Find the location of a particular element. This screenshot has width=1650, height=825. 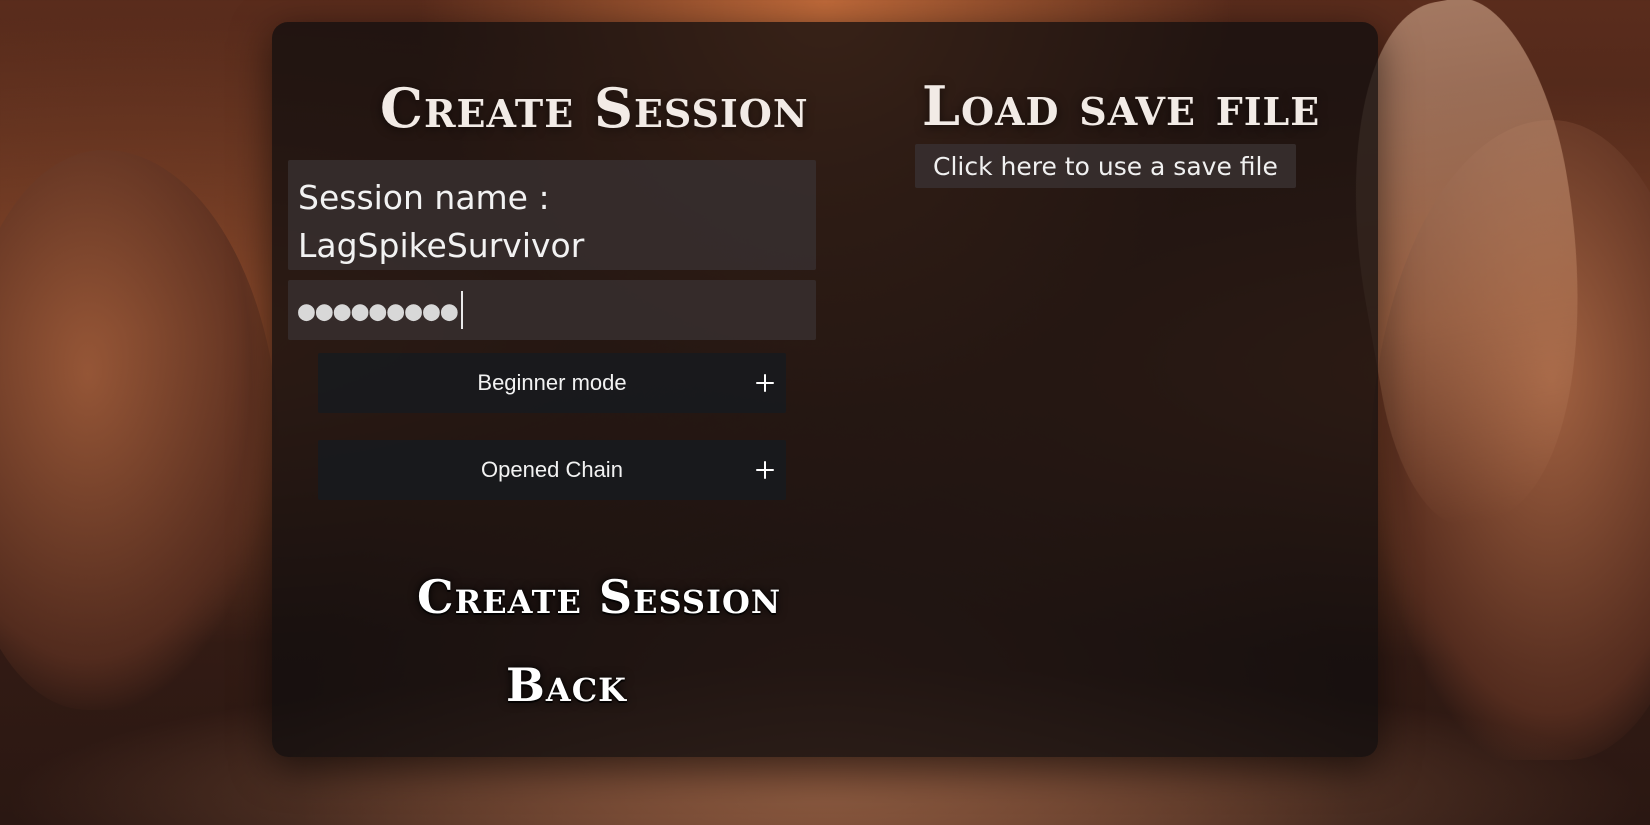

text-caret is located at coordinates (461, 310).